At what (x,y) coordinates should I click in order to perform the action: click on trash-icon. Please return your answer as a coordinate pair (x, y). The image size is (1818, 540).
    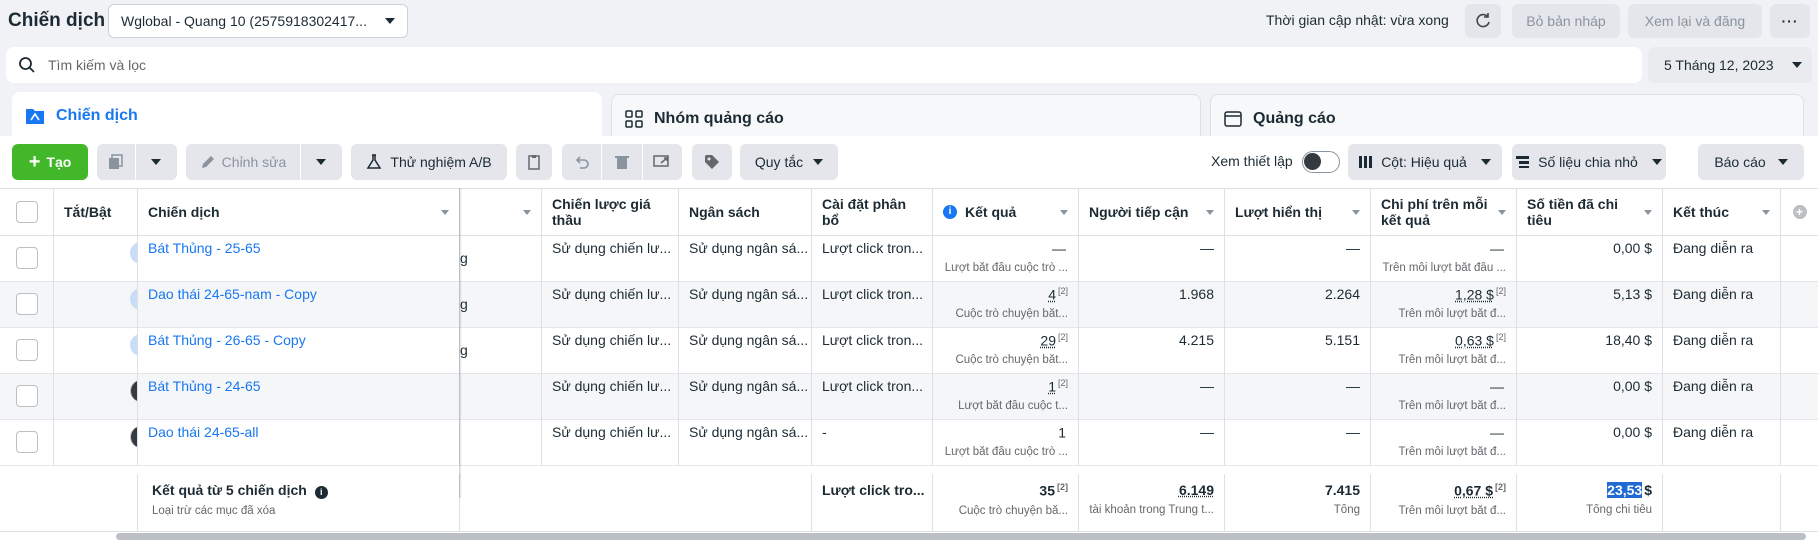
    Looking at the image, I should click on (621, 162).